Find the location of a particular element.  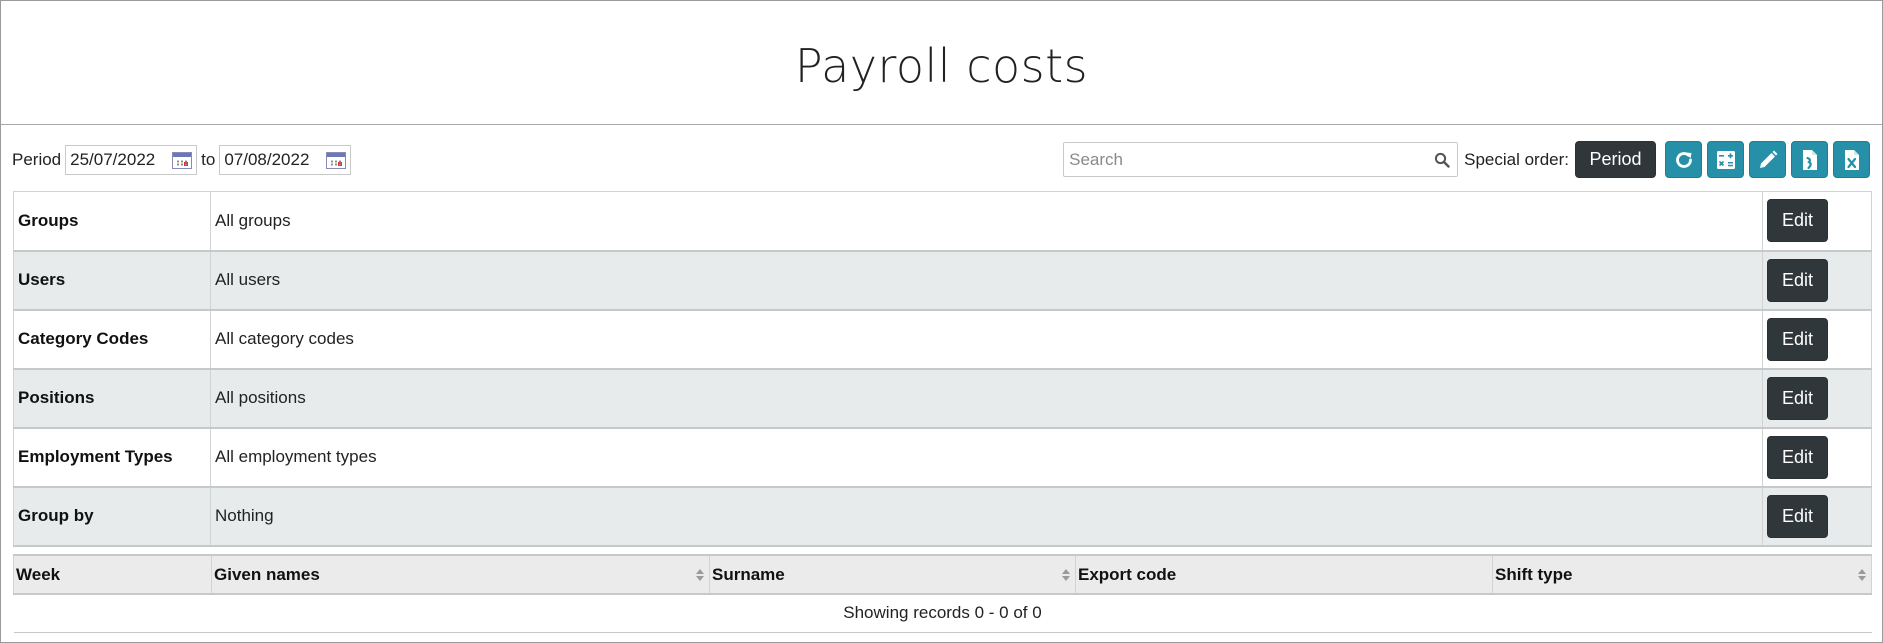

calculator-button is located at coordinates (1725, 159).